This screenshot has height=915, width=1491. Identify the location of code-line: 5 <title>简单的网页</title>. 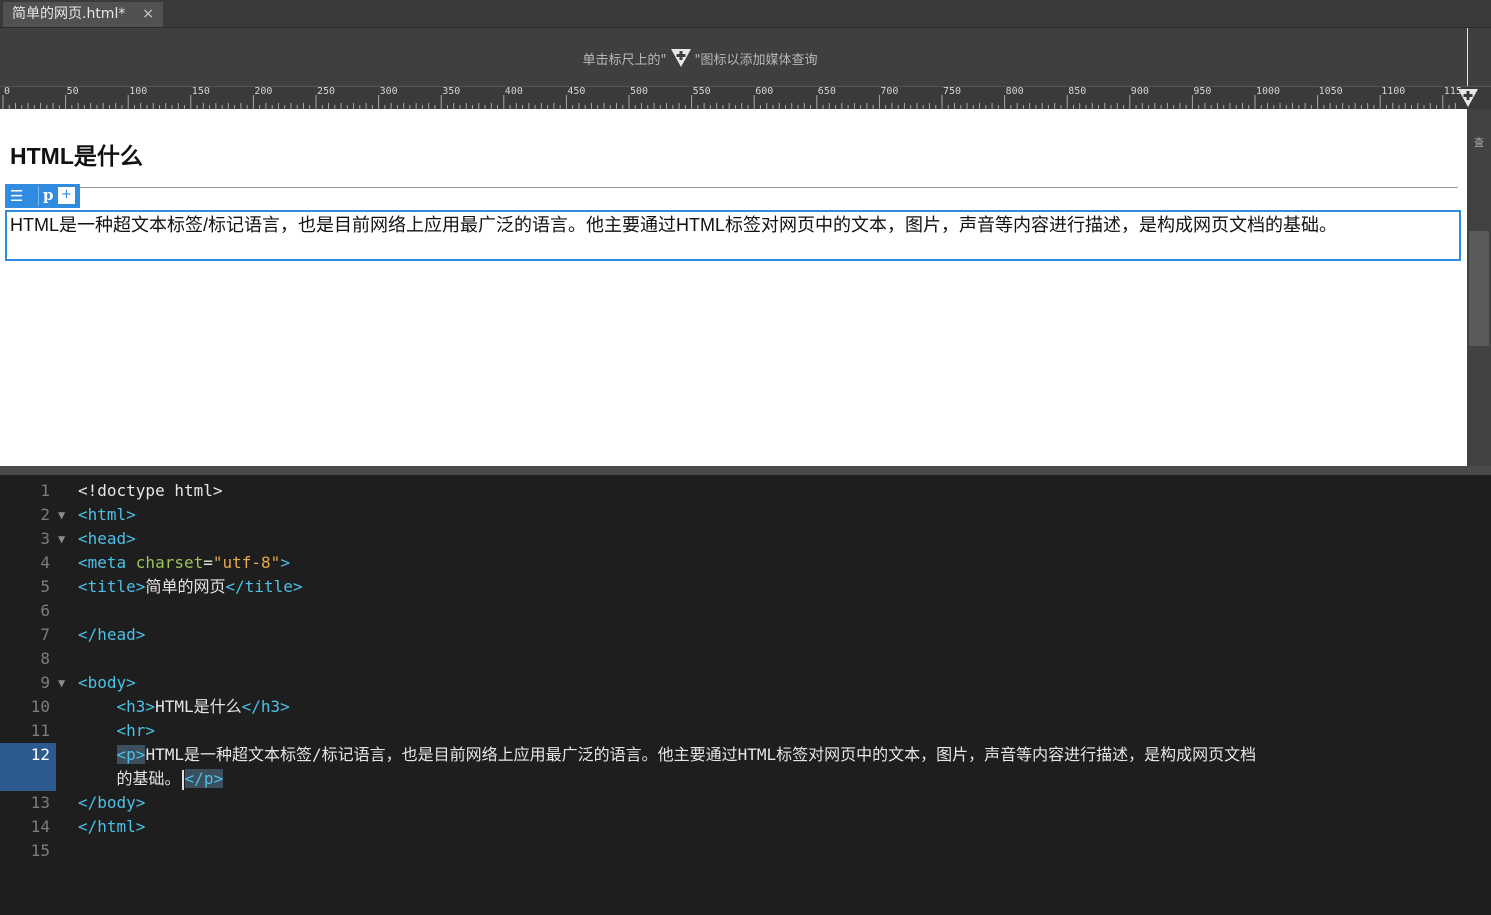
(745, 587).